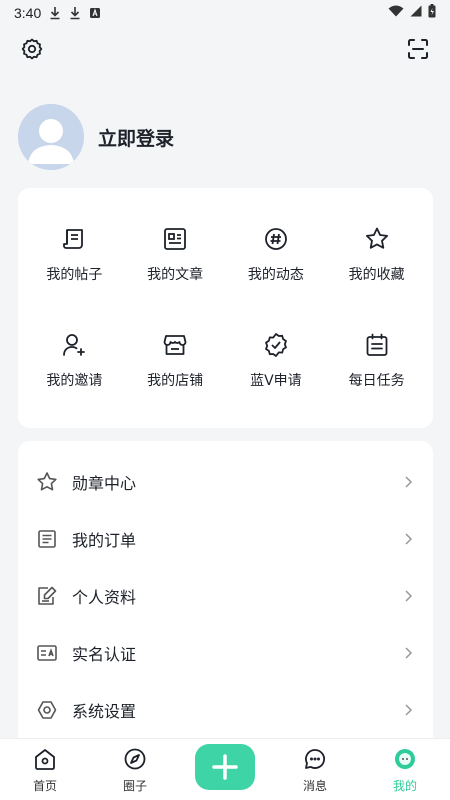 The width and height of the screenshot is (450, 800). I want to click on grid-label: 我的动态, so click(275, 275).